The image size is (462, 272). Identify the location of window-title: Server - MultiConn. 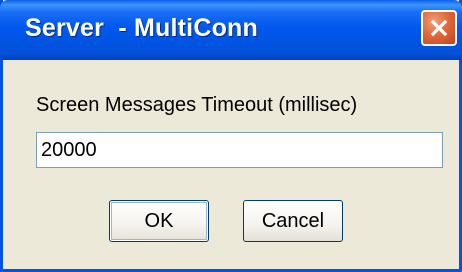
(141, 28).